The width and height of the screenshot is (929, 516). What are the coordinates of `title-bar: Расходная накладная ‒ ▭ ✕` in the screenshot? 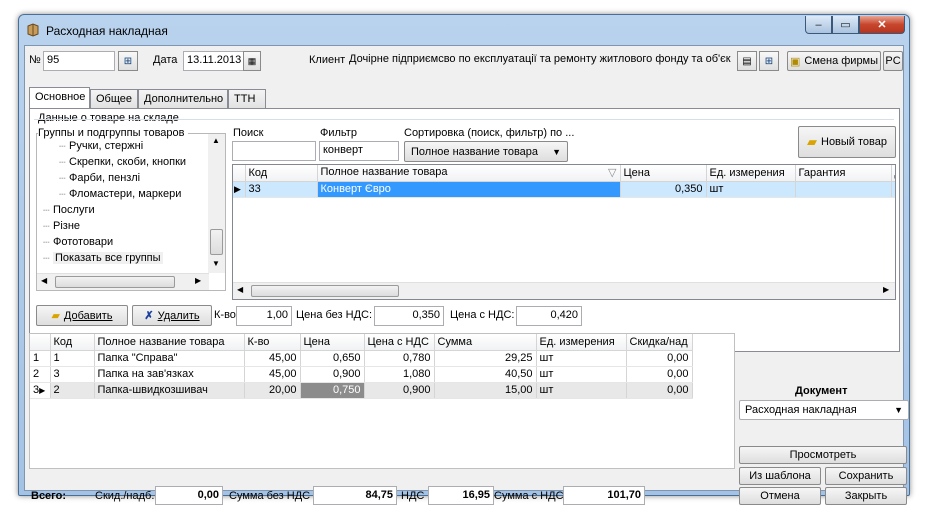 It's located at (464, 30).